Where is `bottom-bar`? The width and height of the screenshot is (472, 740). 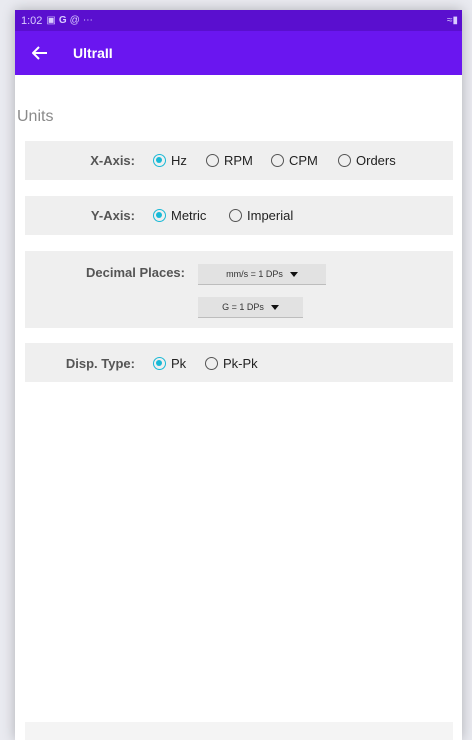
bottom-bar is located at coordinates (239, 731).